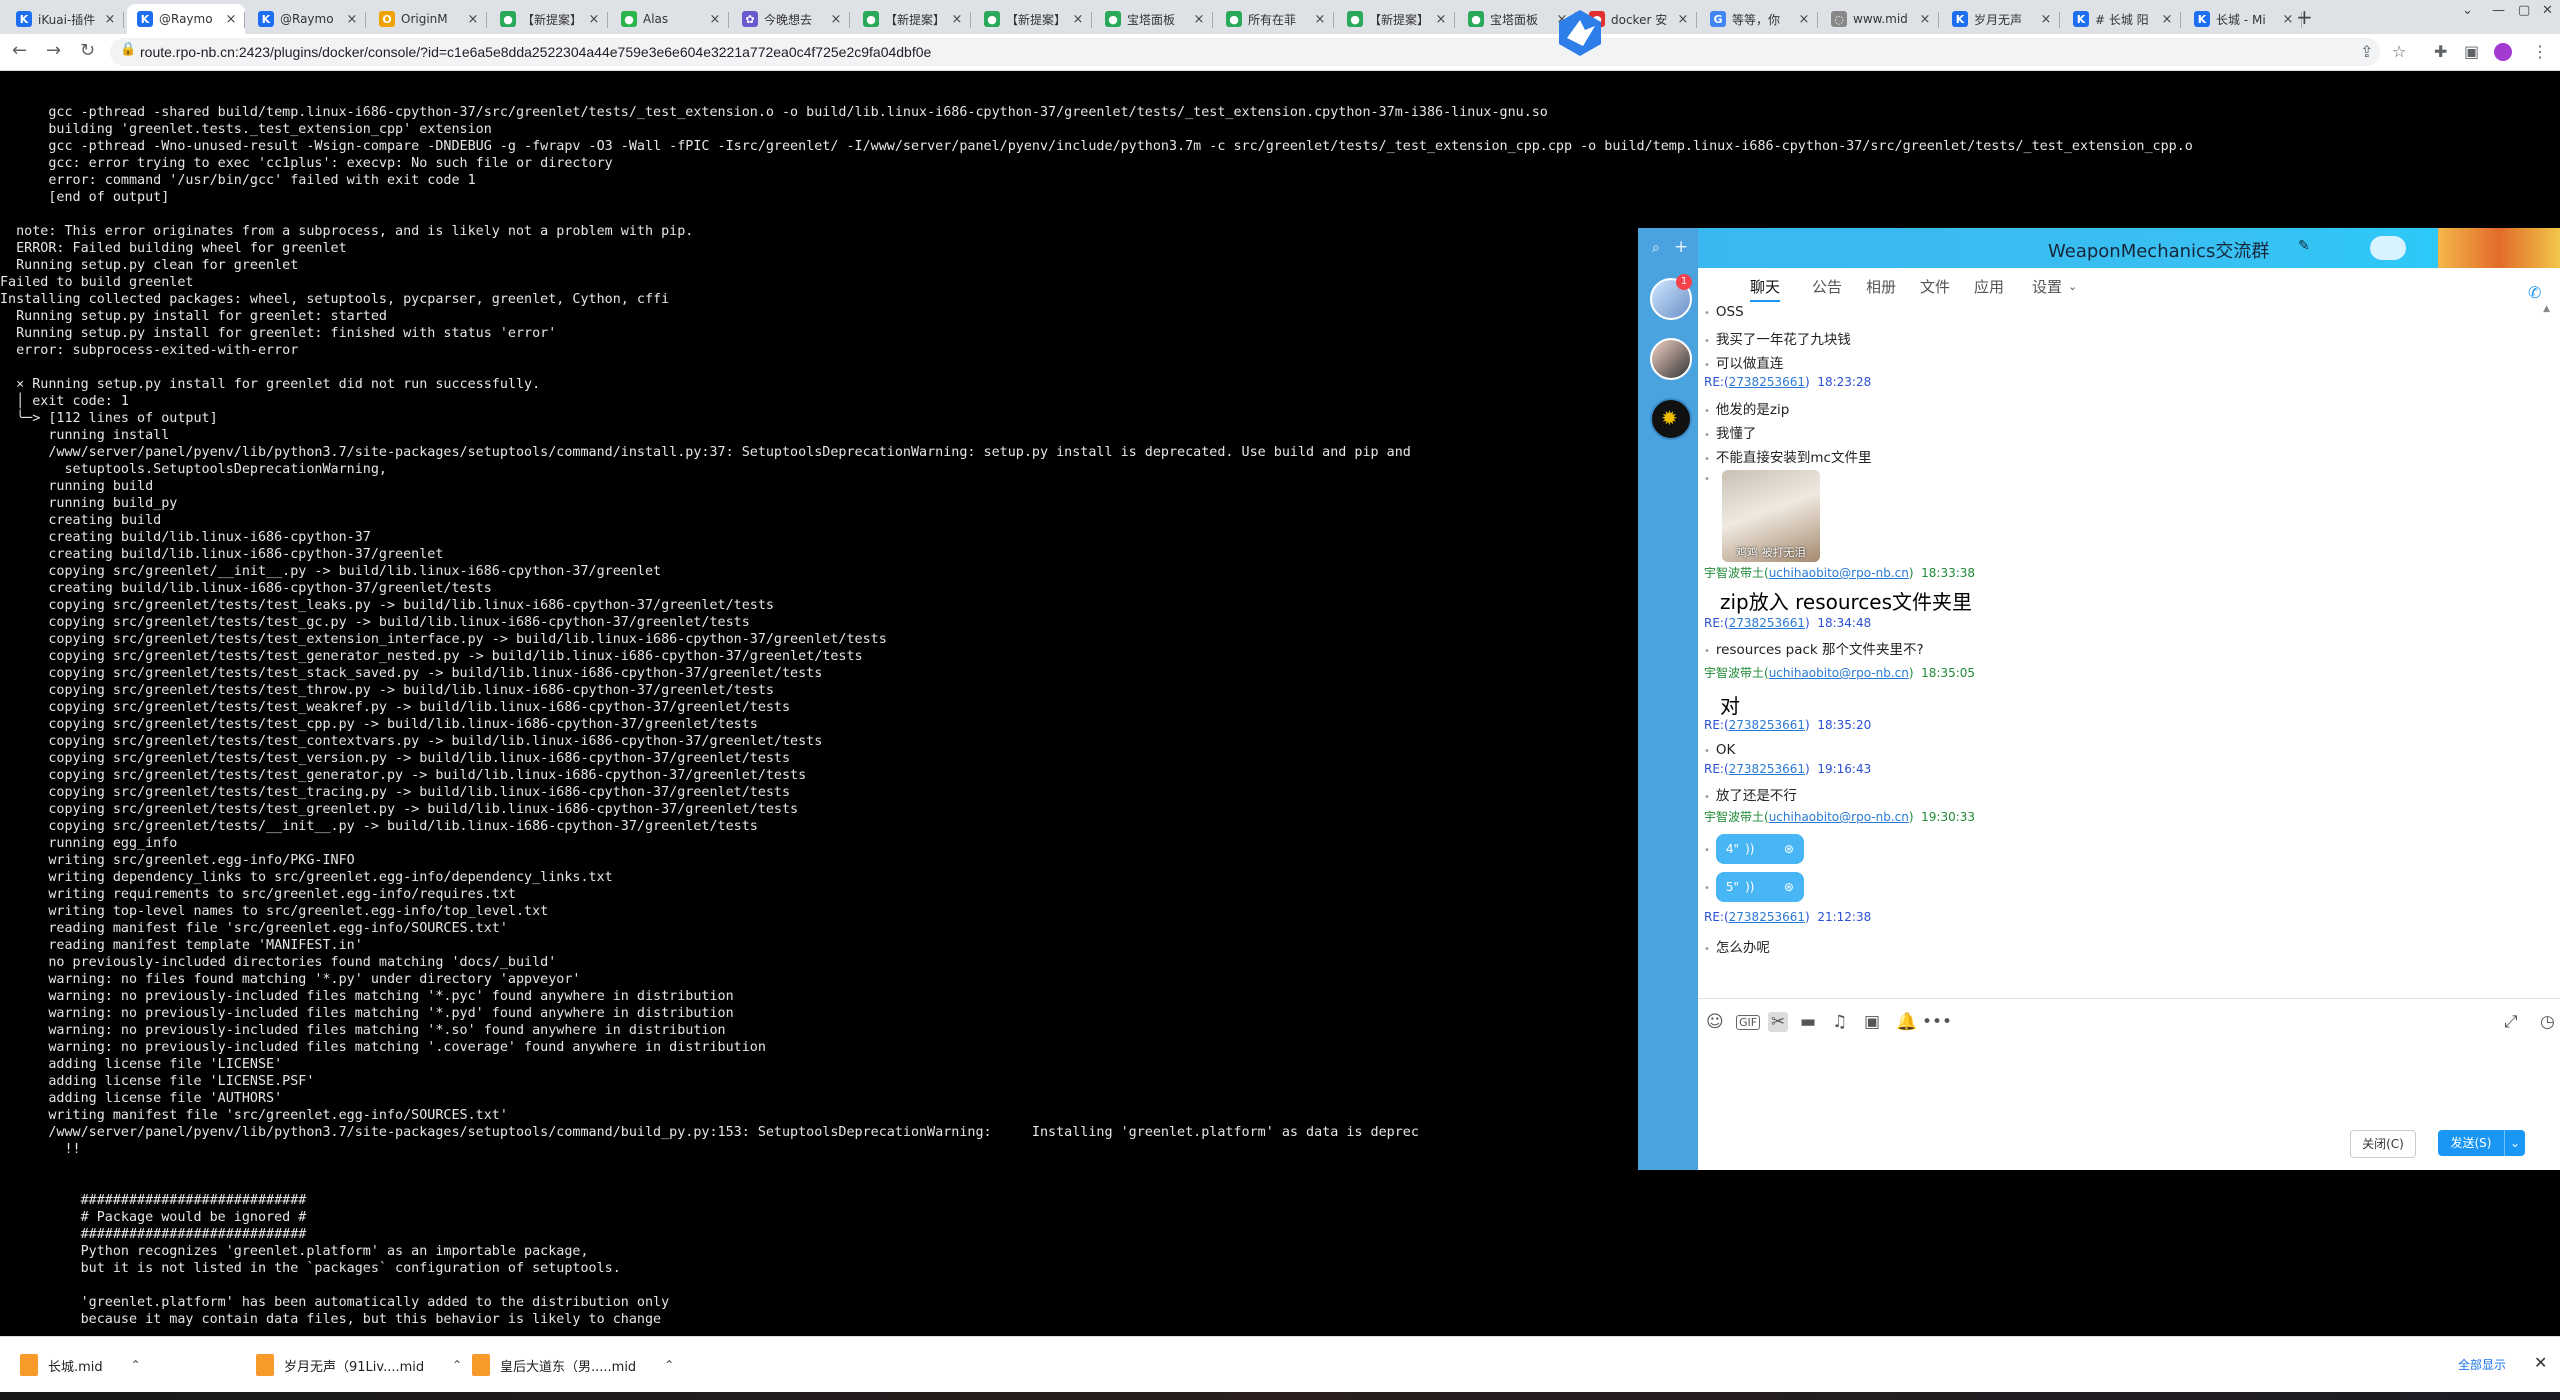 This screenshot has height=1400, width=2560. I want to click on music-icon: ♫, so click(1839, 1022).